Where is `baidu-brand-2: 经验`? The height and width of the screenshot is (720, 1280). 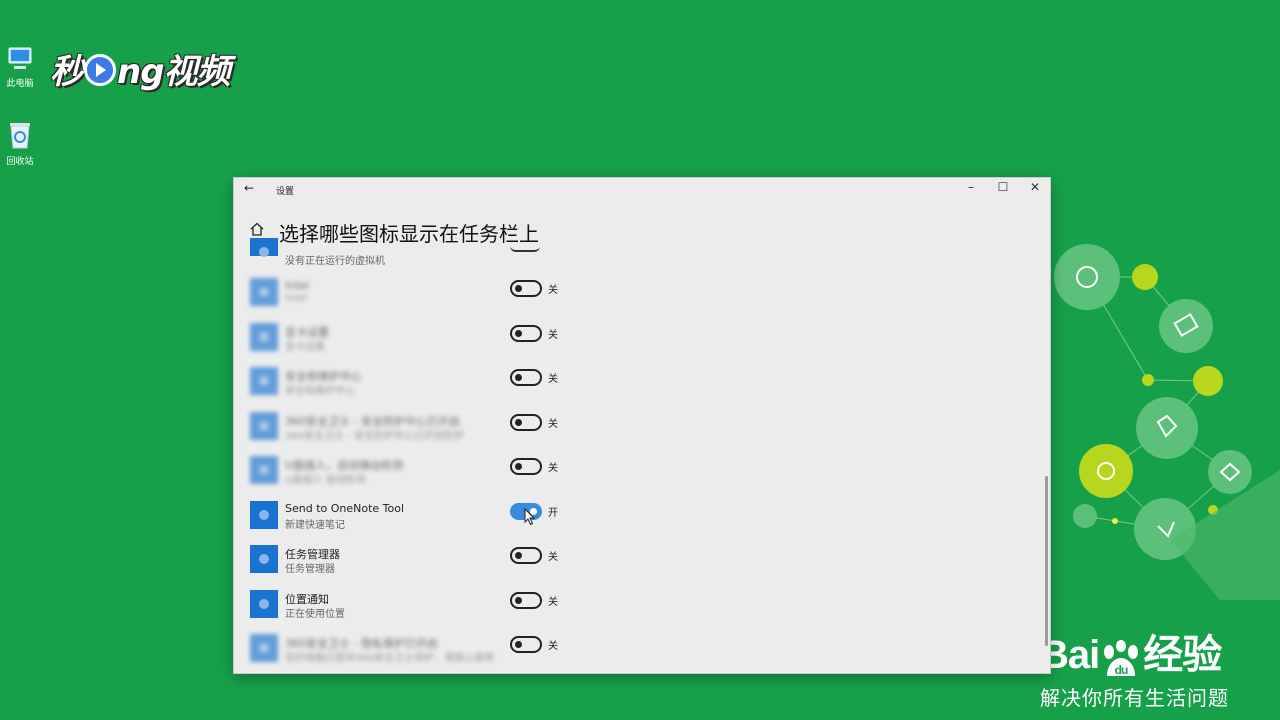
baidu-brand-2: 经验 is located at coordinates (1182, 655).